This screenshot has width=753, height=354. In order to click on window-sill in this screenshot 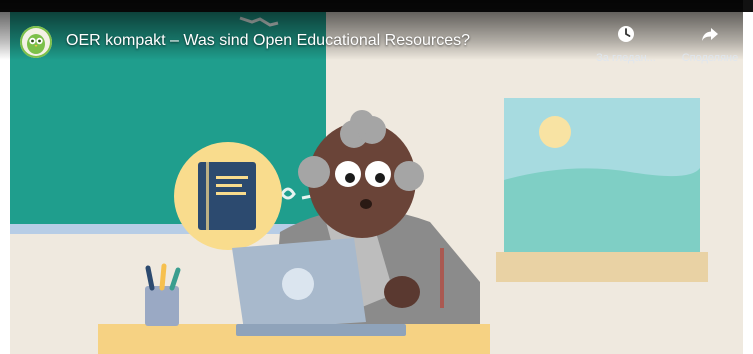, I will do `click(602, 267)`.